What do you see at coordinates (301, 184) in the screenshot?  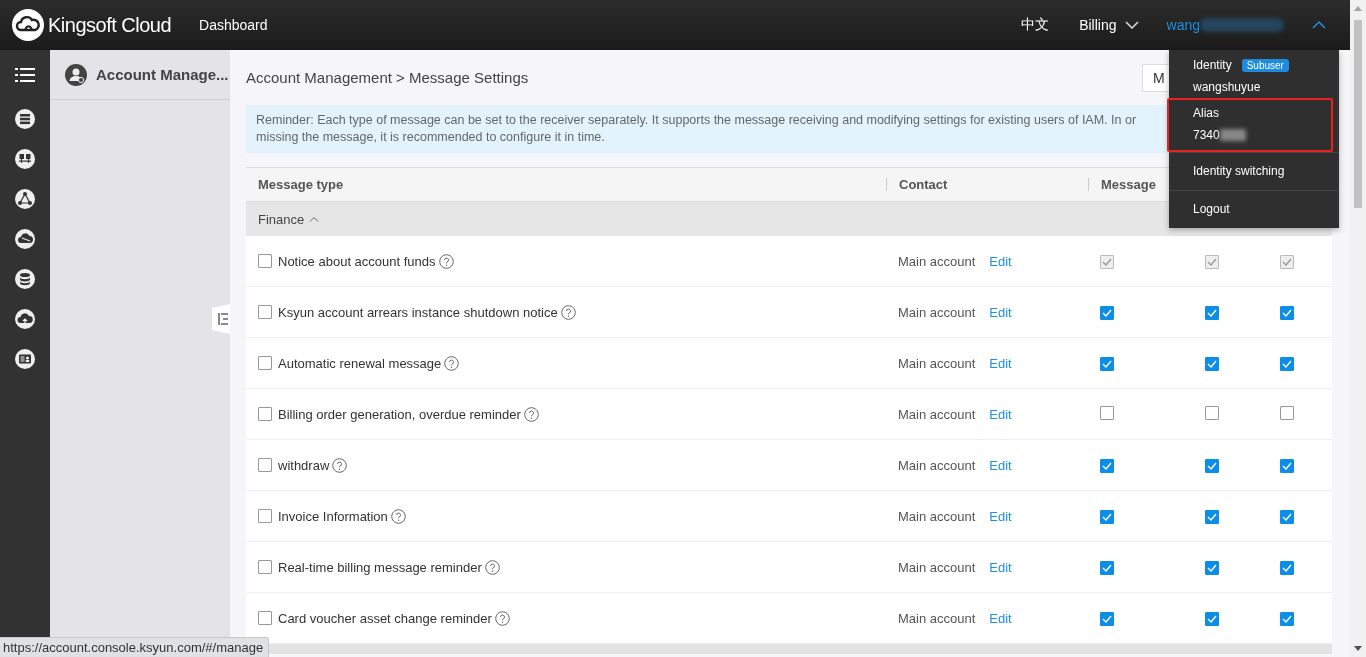 I see `column-header: Message type` at bounding box center [301, 184].